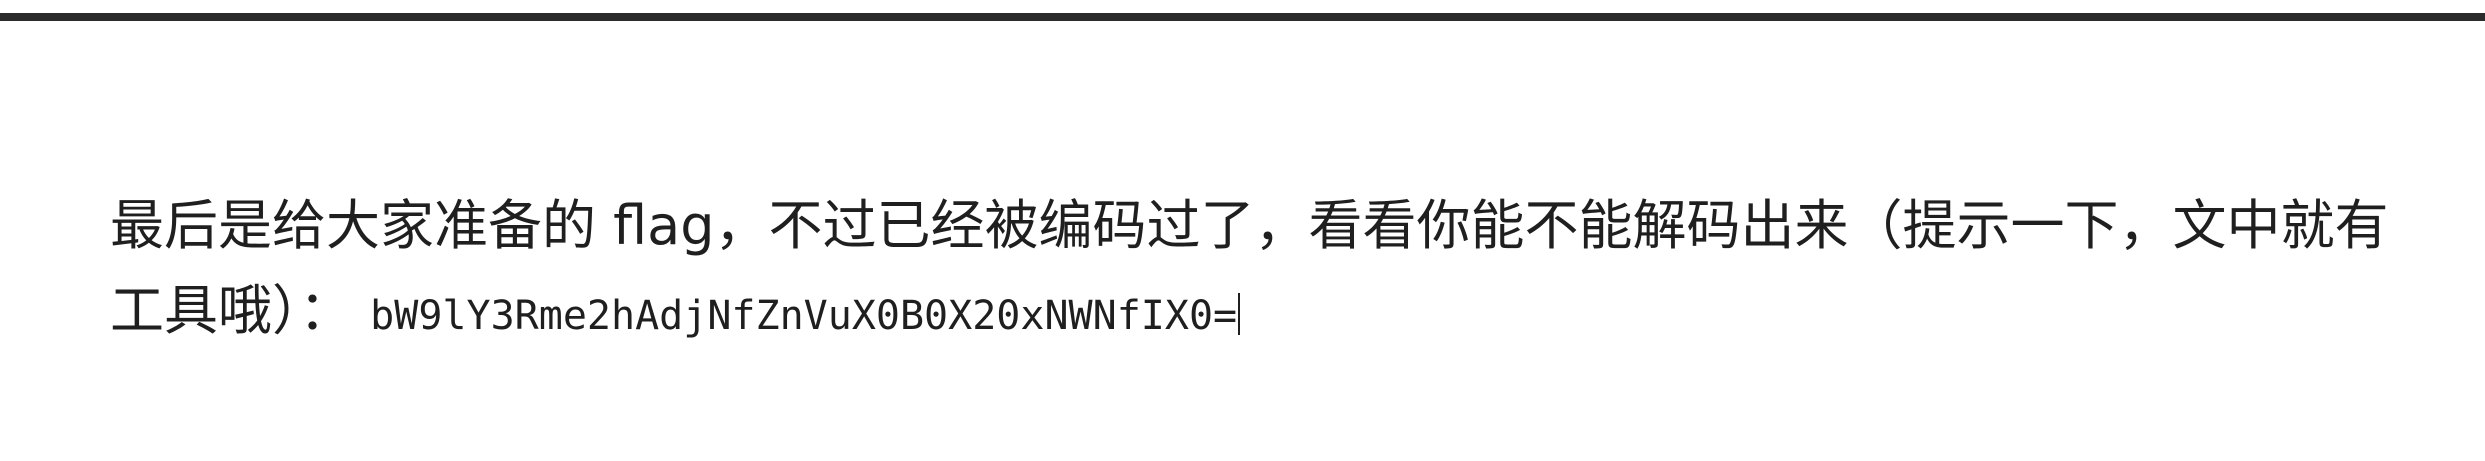  Describe the element at coordinates (1242, 17) in the screenshot. I see `top-divider` at that location.